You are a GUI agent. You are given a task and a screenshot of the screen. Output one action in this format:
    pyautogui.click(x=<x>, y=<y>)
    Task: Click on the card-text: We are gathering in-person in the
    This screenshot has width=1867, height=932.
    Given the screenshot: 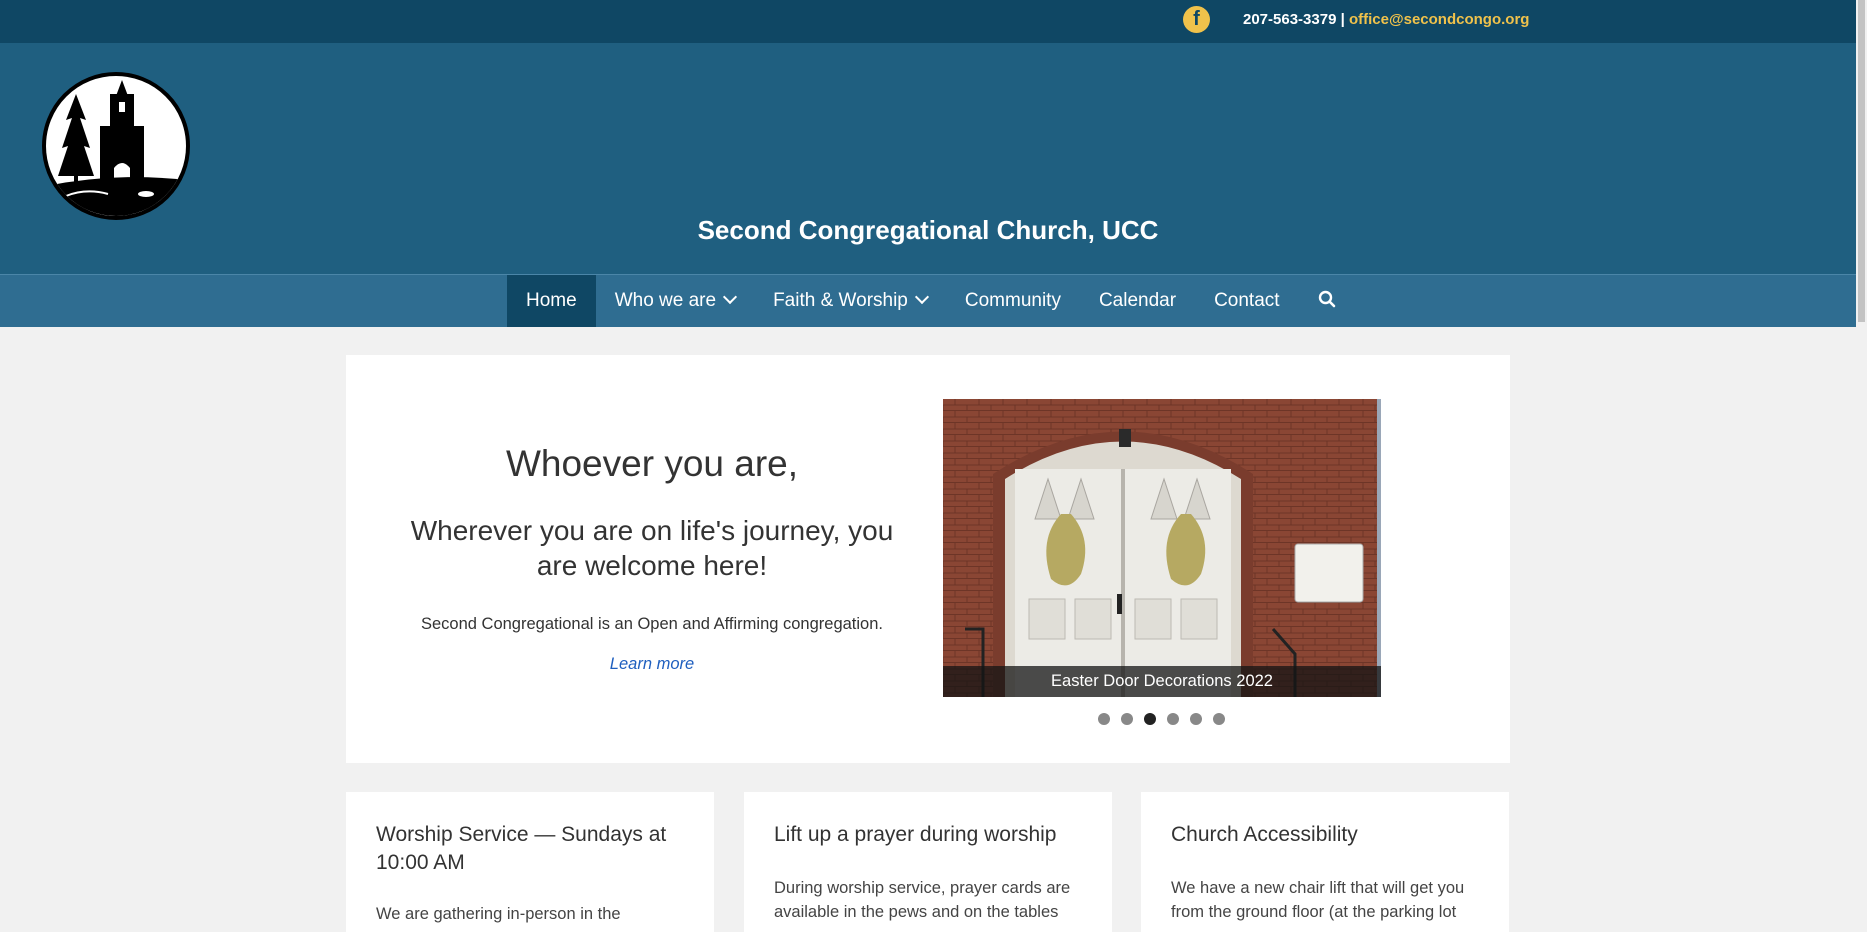 What is the action you would take?
    pyautogui.click(x=498, y=914)
    